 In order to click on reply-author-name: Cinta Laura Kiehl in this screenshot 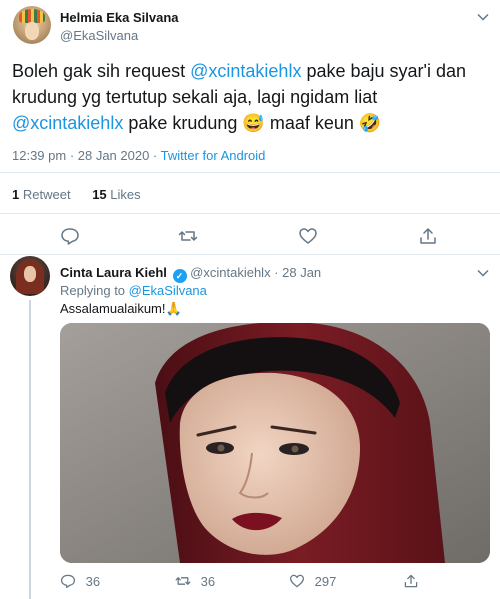, I will do `click(113, 272)`.